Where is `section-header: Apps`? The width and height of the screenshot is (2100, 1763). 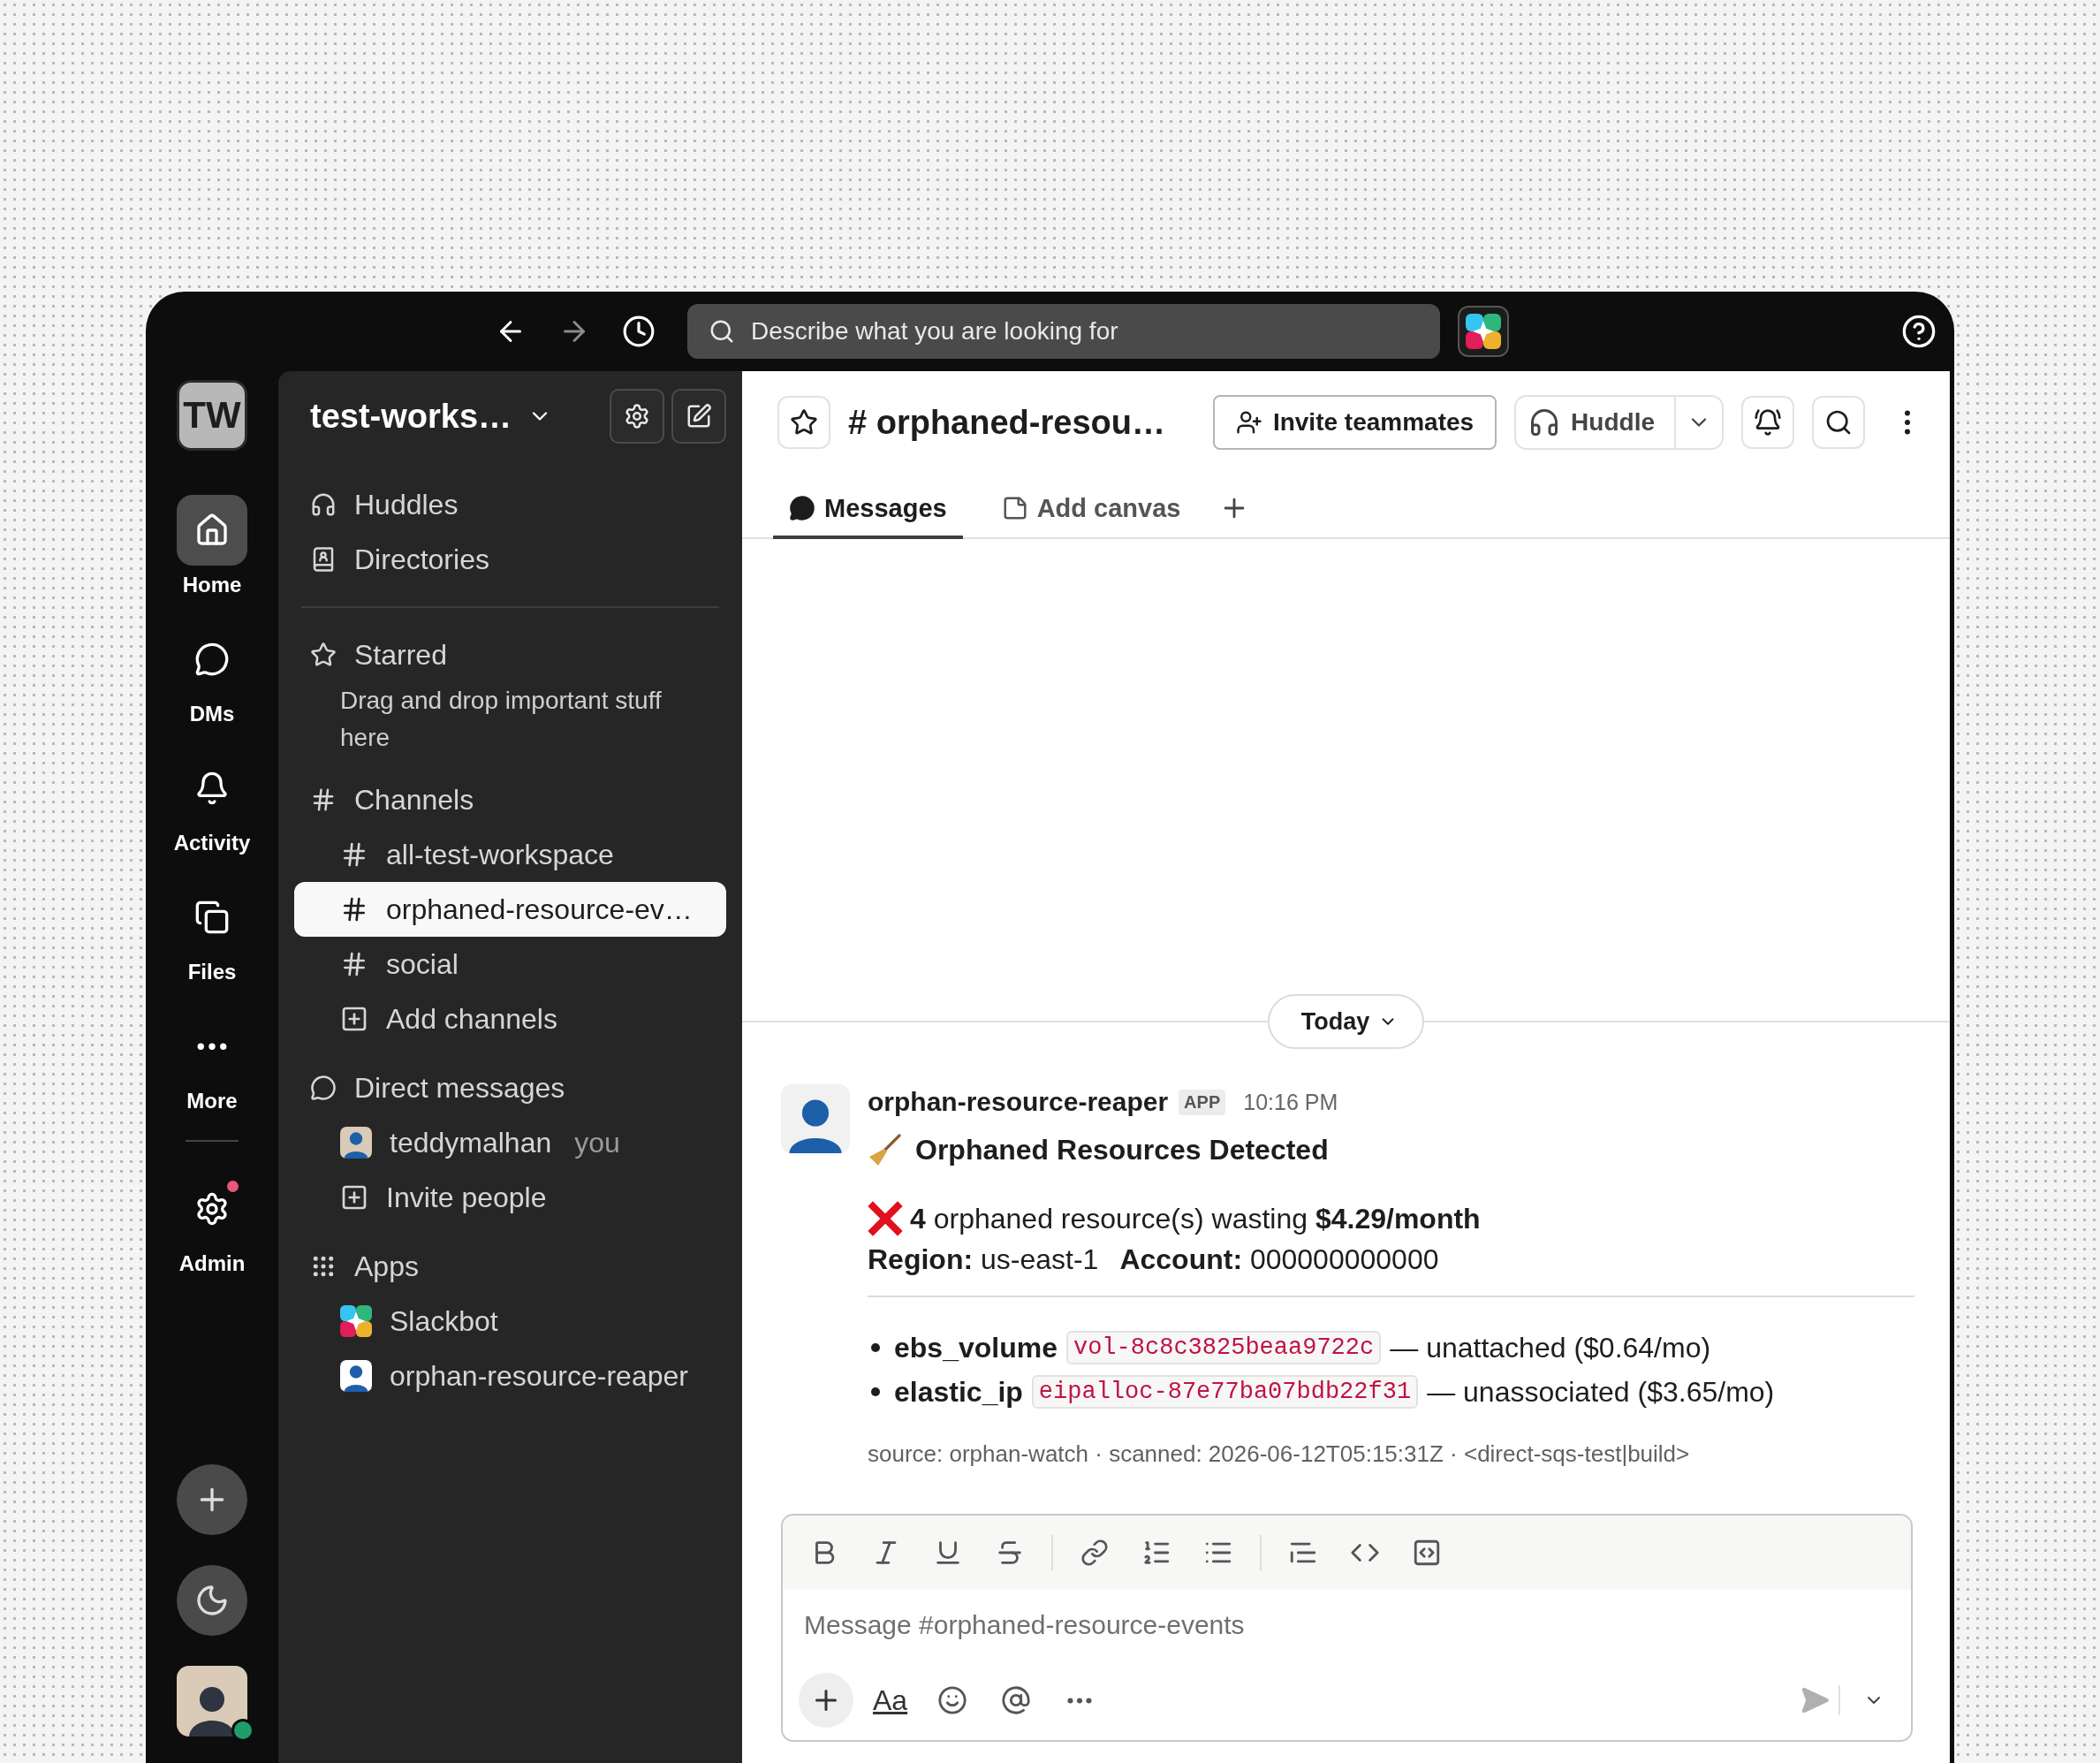 section-header: Apps is located at coordinates (510, 1266).